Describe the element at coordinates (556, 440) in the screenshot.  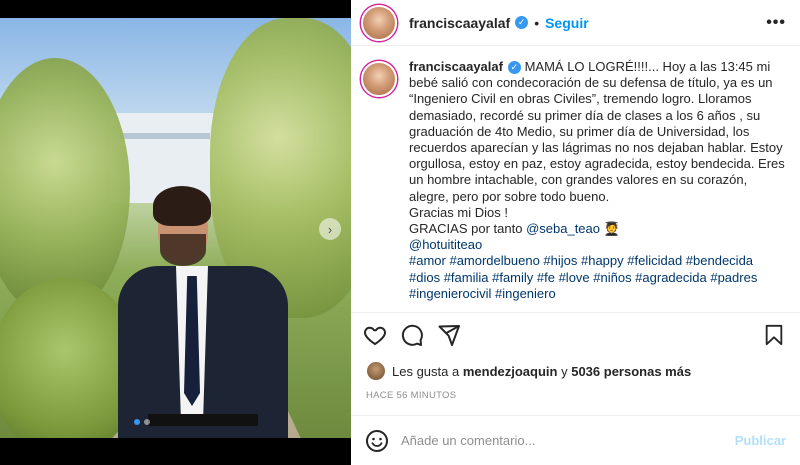
I see `comment-input` at that location.